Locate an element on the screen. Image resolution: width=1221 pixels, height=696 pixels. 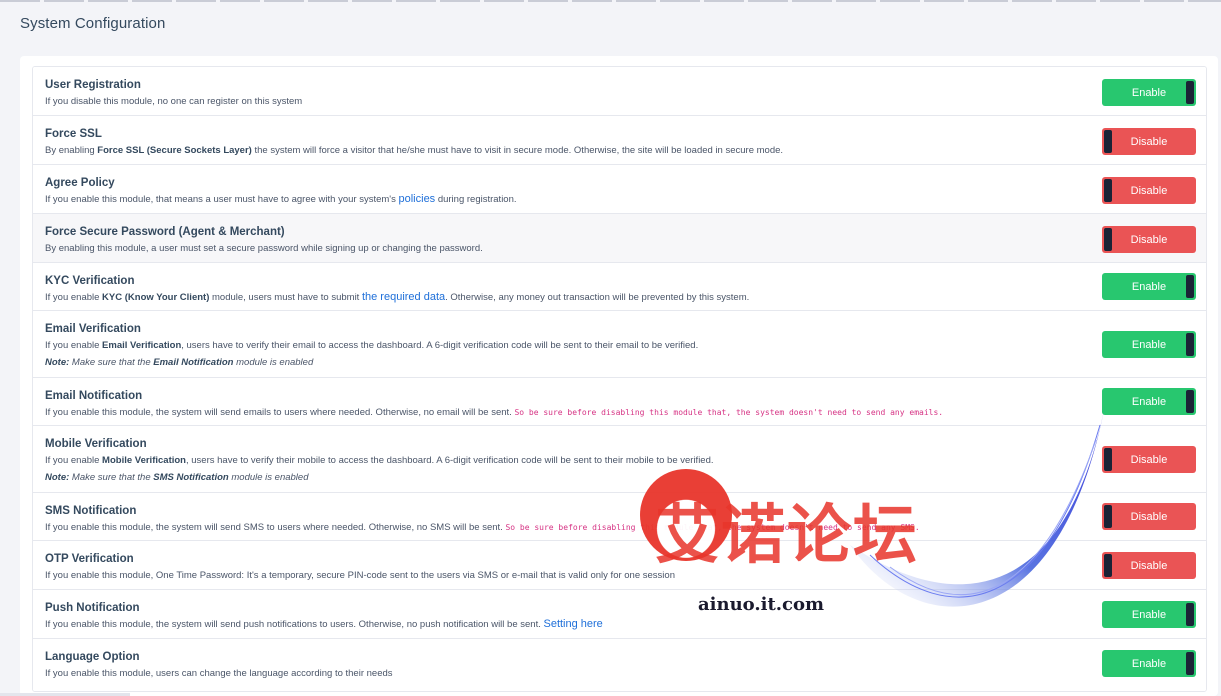
force-secure-password-toggle: Disable is located at coordinates (1149, 239).